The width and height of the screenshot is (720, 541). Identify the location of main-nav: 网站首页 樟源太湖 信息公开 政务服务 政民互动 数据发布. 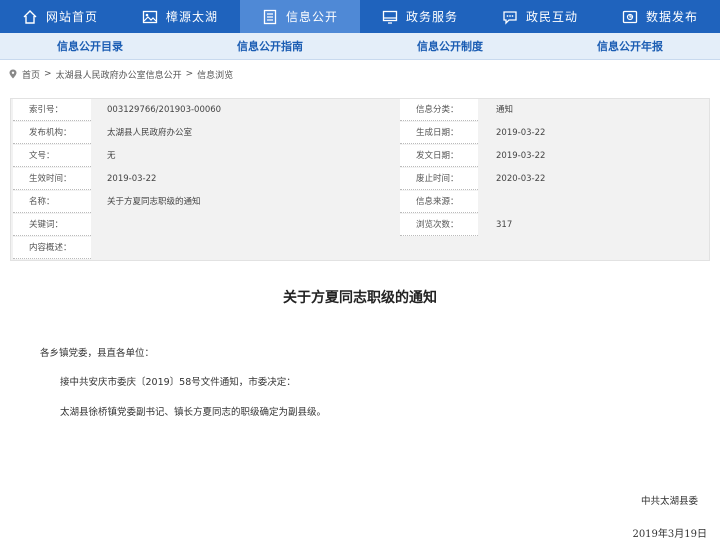
(360, 16).